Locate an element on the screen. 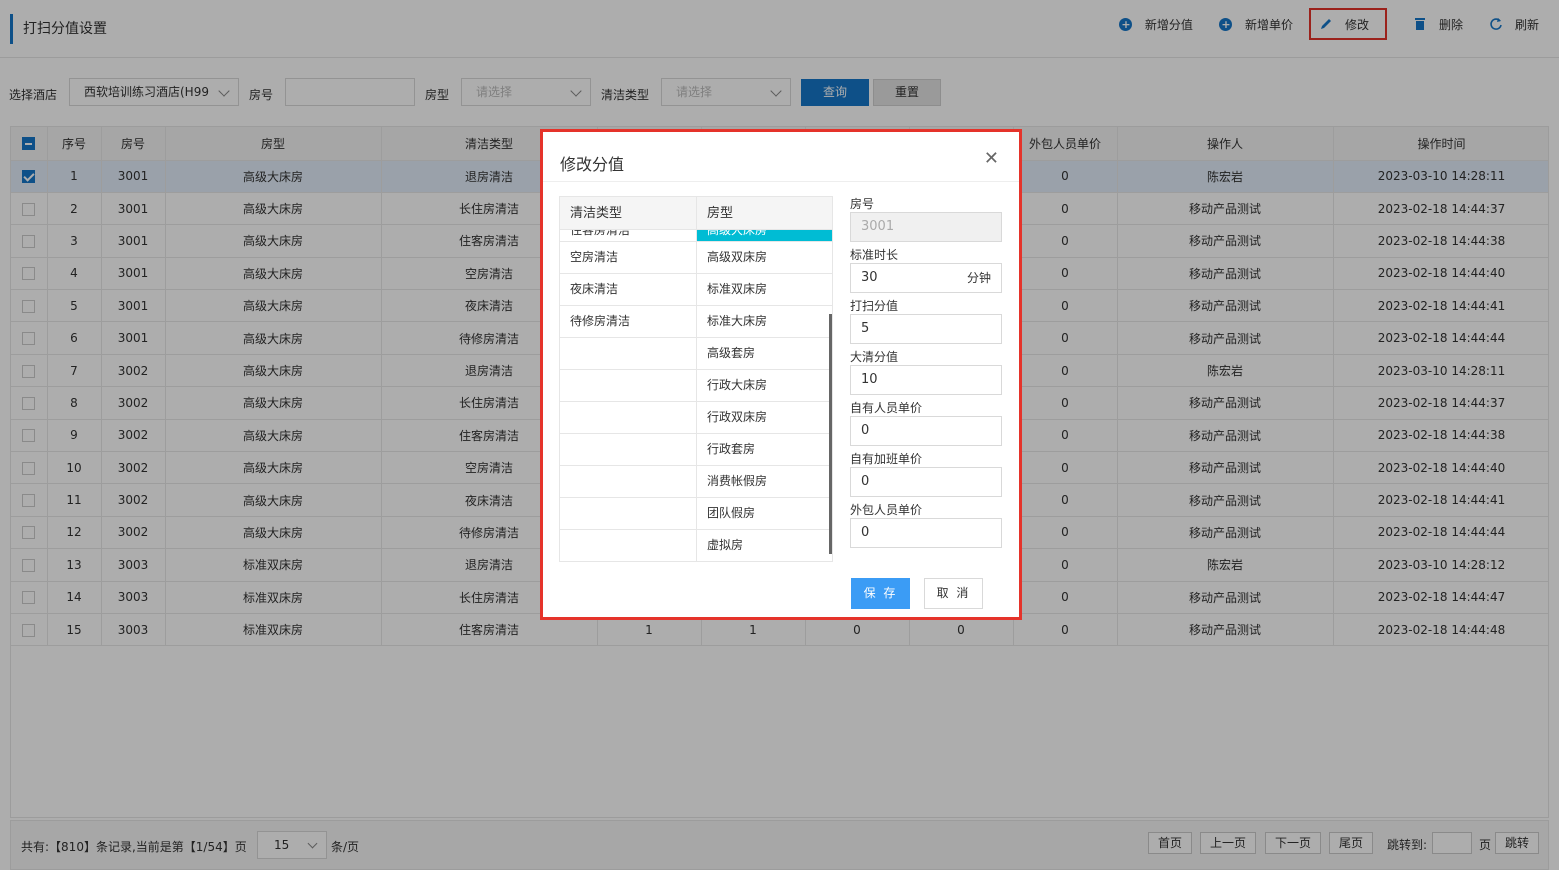  dialog-title: 修改分值 is located at coordinates (592, 164).